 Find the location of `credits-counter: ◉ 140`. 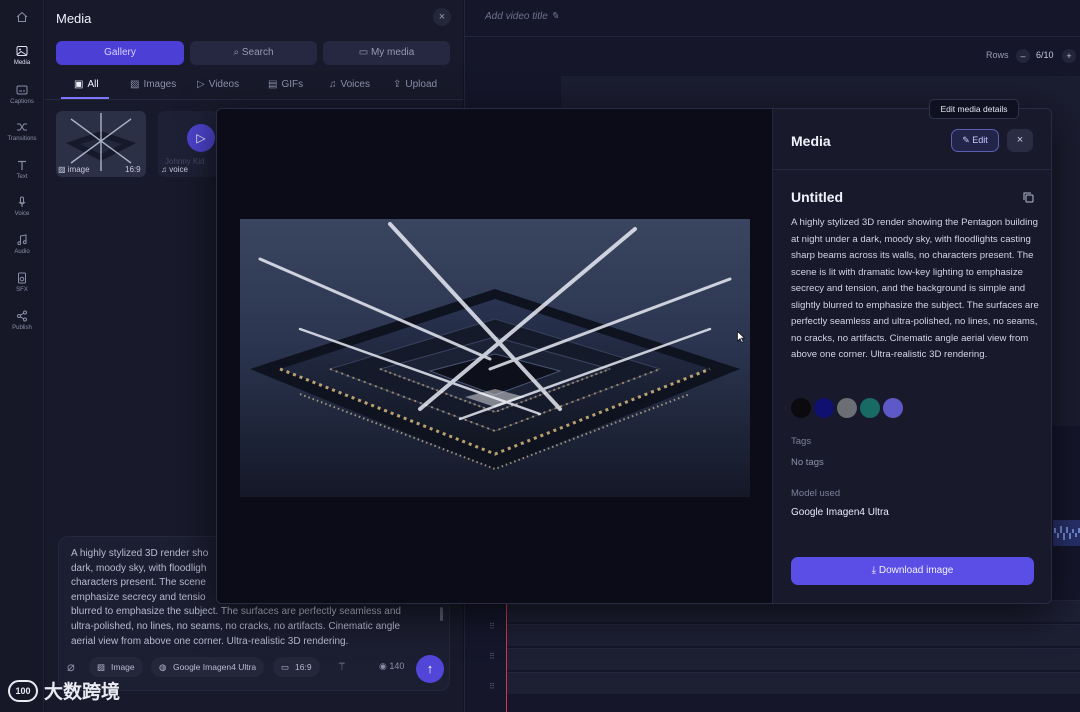

credits-counter: ◉ 140 is located at coordinates (391, 666).